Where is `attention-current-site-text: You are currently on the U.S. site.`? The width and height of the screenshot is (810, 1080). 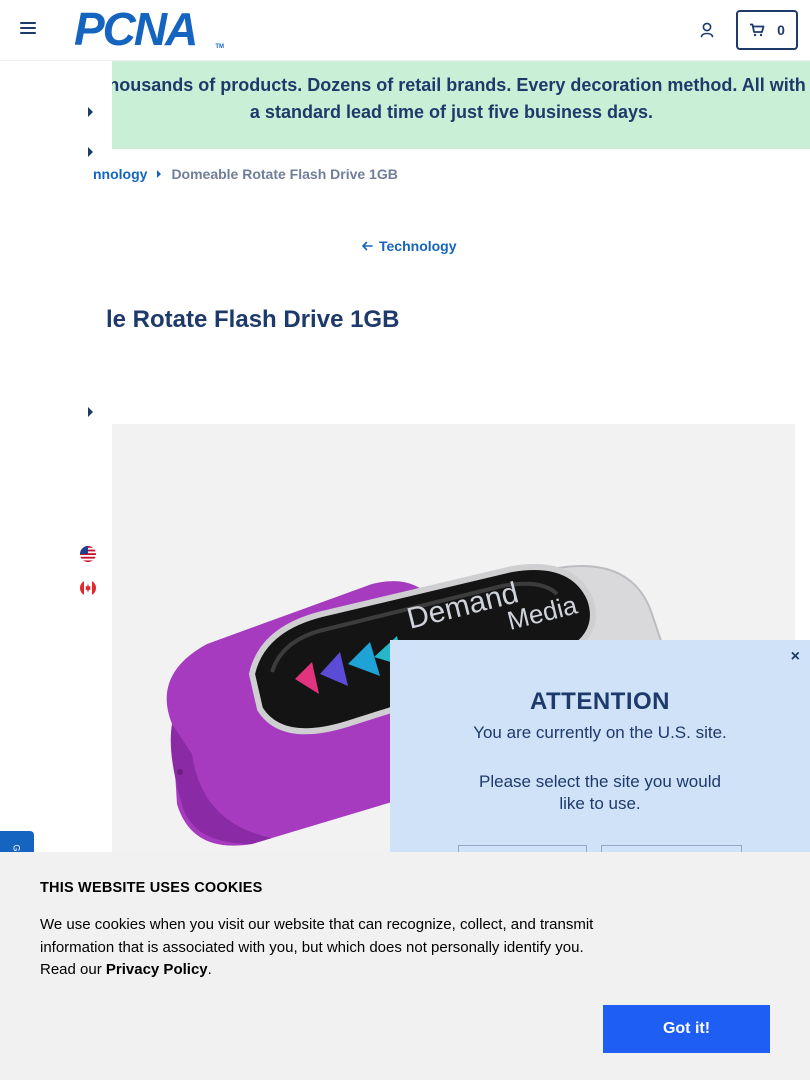 attention-current-site-text: You are currently on the U.S. site. is located at coordinates (600, 732).